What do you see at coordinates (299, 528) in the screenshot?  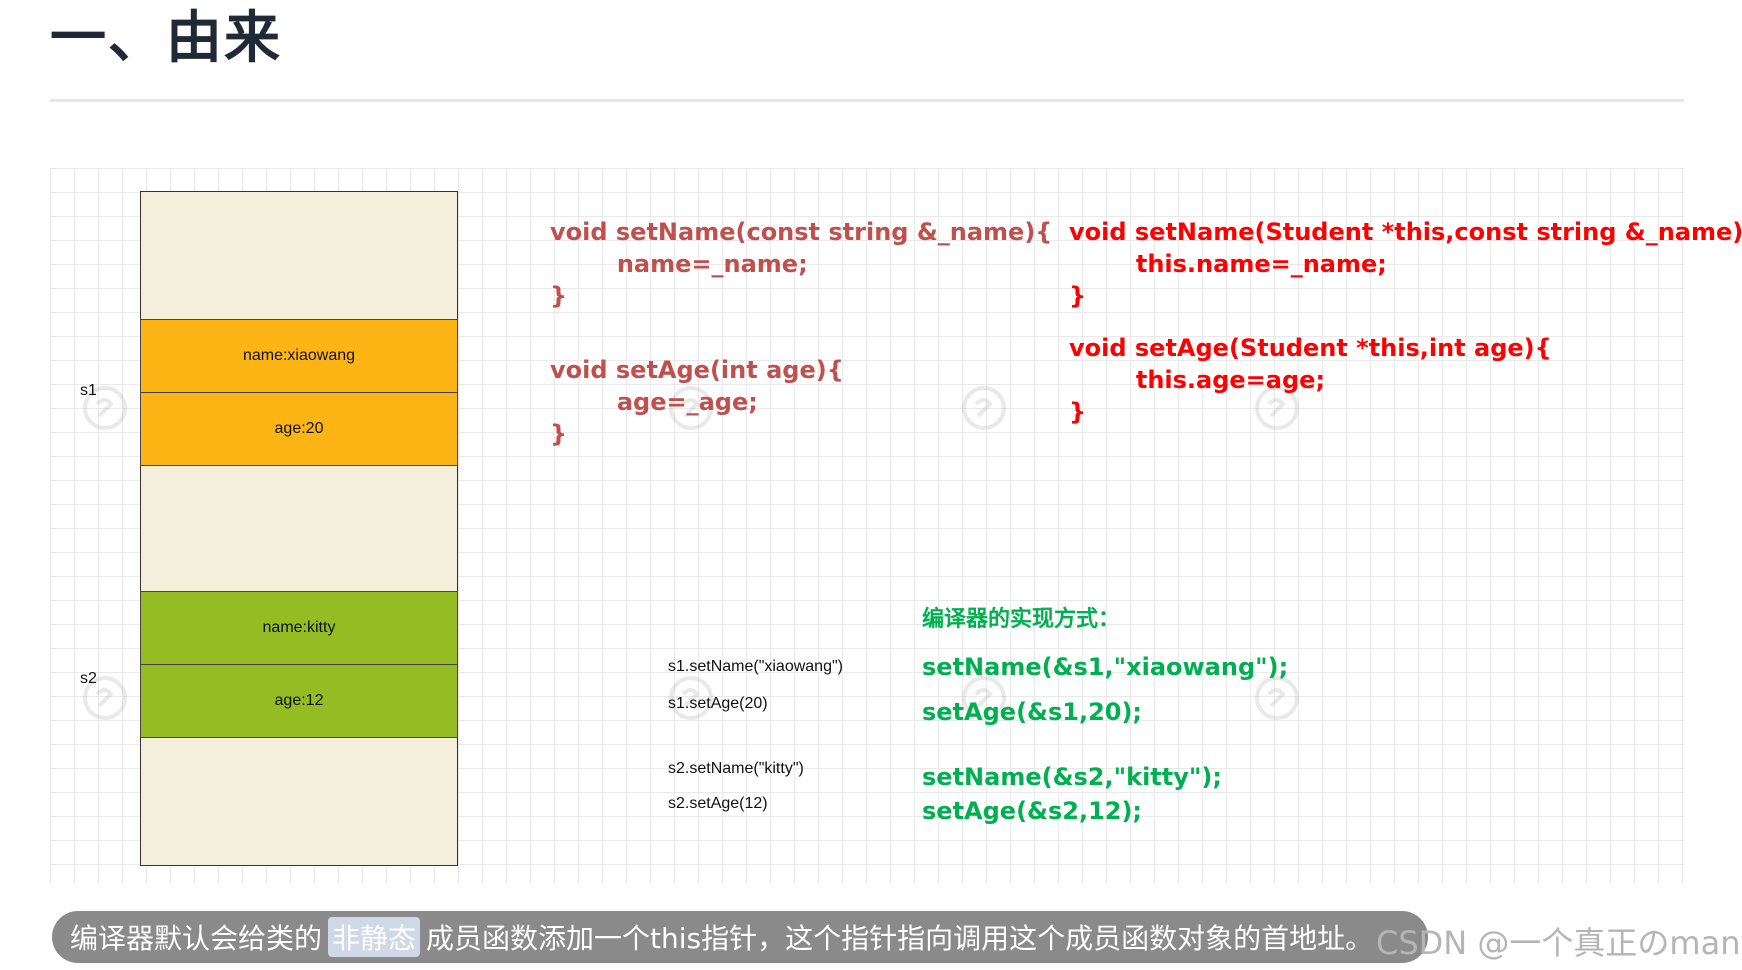 I see `memory-block` at bounding box center [299, 528].